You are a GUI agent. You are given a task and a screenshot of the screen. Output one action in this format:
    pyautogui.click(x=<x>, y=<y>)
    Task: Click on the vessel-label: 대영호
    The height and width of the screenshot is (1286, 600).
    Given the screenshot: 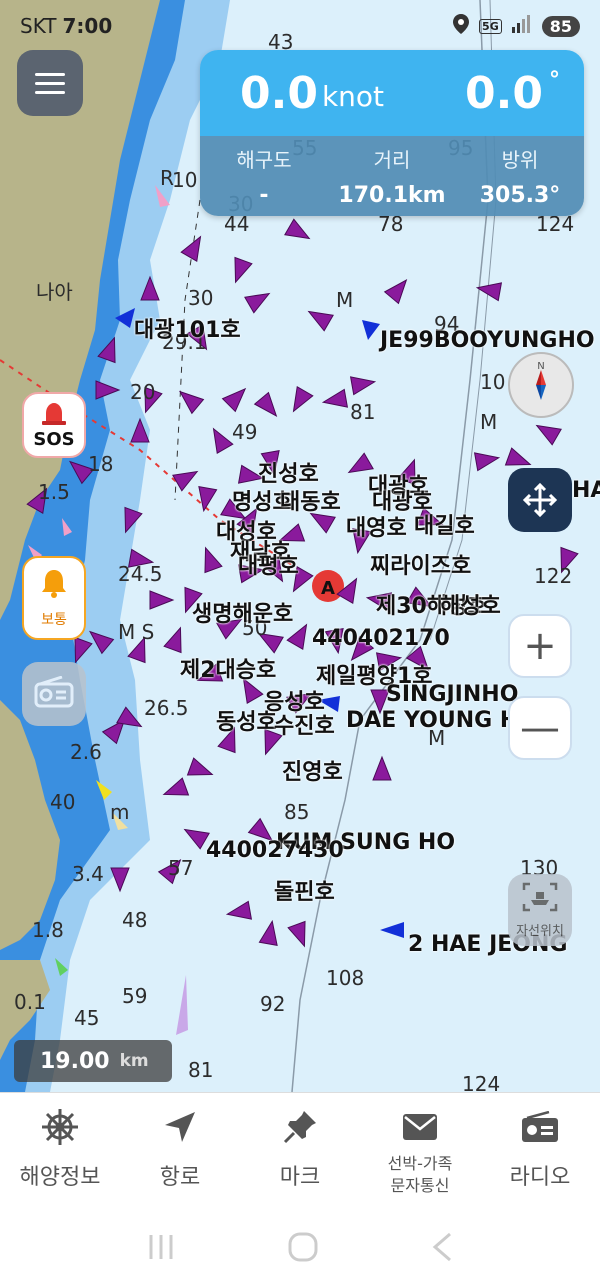 What is the action you would take?
    pyautogui.click(x=376, y=526)
    